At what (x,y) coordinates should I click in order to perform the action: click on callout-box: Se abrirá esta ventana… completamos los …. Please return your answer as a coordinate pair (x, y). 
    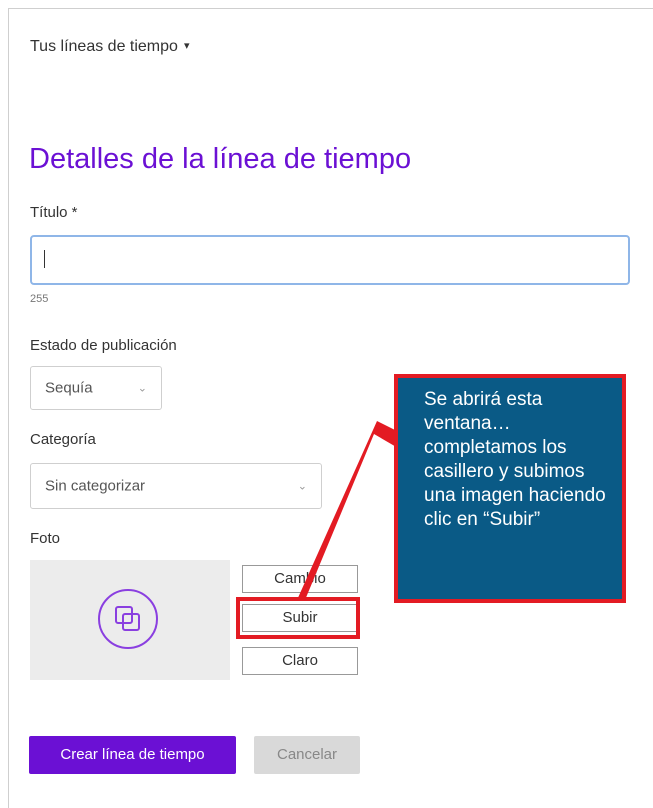
    Looking at the image, I should click on (510, 488).